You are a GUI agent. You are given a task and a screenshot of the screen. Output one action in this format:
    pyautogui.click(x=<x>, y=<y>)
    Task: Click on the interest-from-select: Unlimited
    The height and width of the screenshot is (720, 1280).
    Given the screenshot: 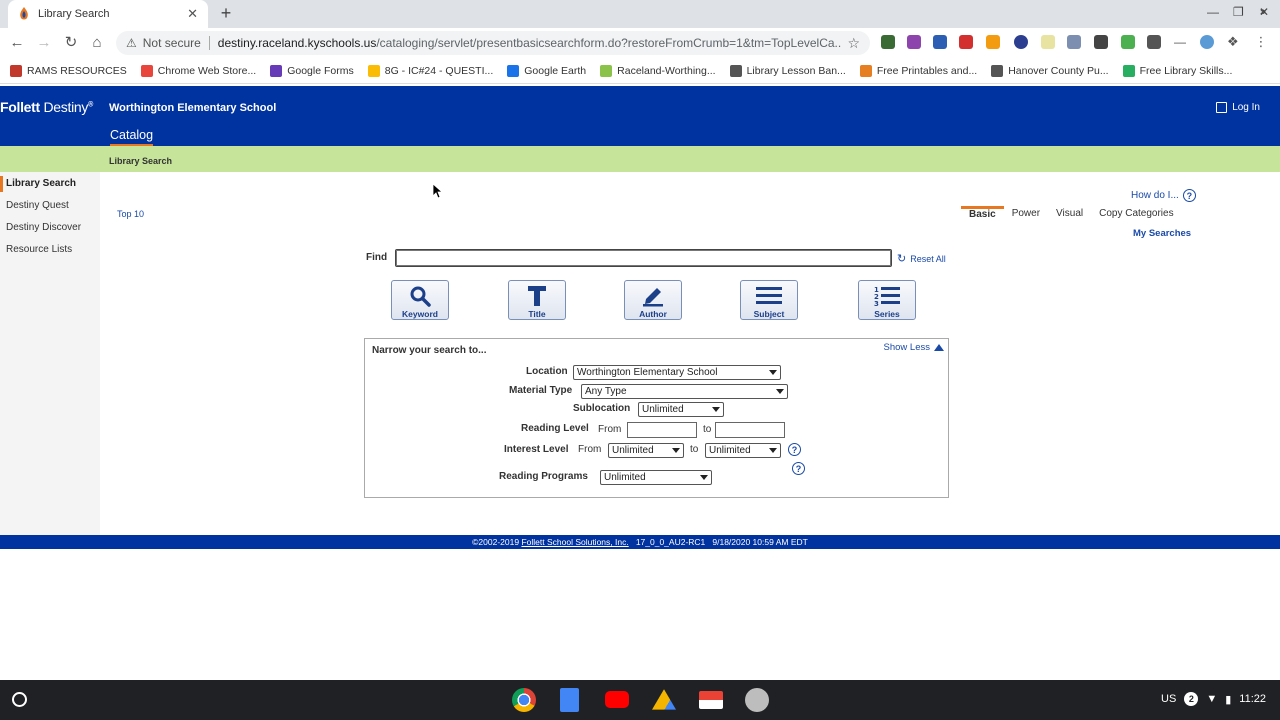 What is the action you would take?
    pyautogui.click(x=646, y=450)
    